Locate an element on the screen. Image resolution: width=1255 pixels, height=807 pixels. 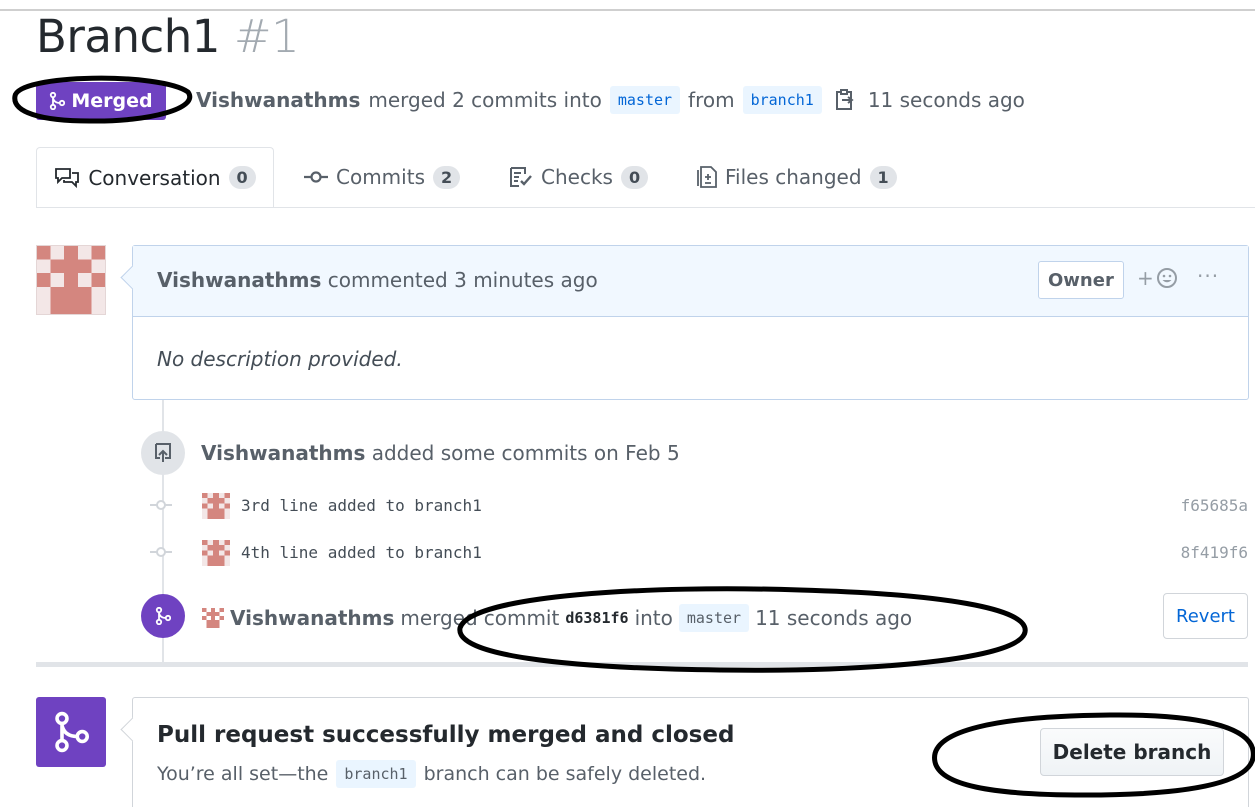
status-pointer is located at coordinates (132, 729).